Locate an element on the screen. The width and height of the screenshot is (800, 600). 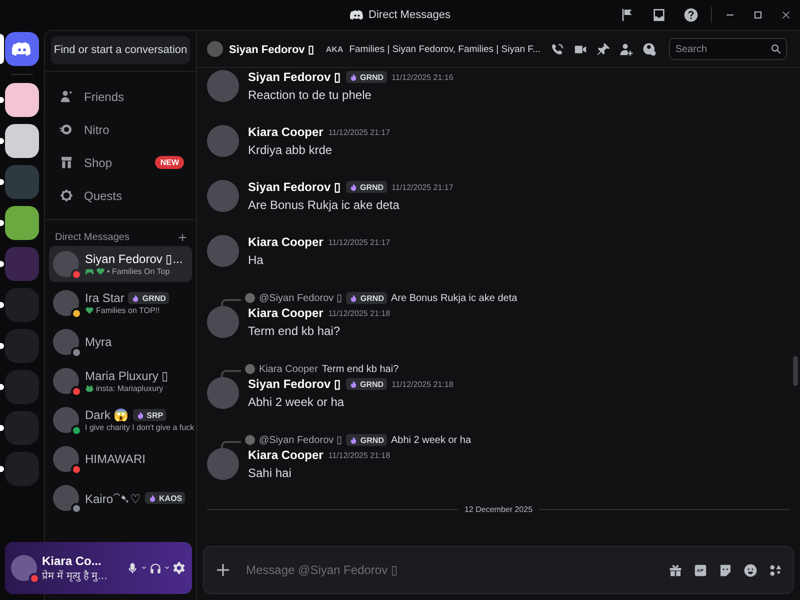
inbox-icon is located at coordinates (659, 15).